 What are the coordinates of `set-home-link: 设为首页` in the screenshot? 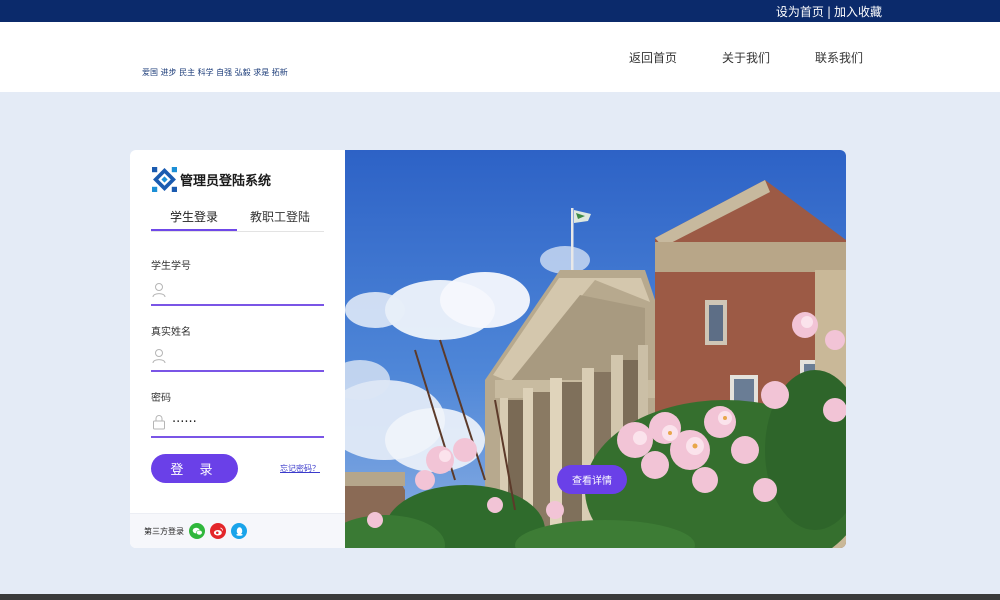 It's located at (800, 12).